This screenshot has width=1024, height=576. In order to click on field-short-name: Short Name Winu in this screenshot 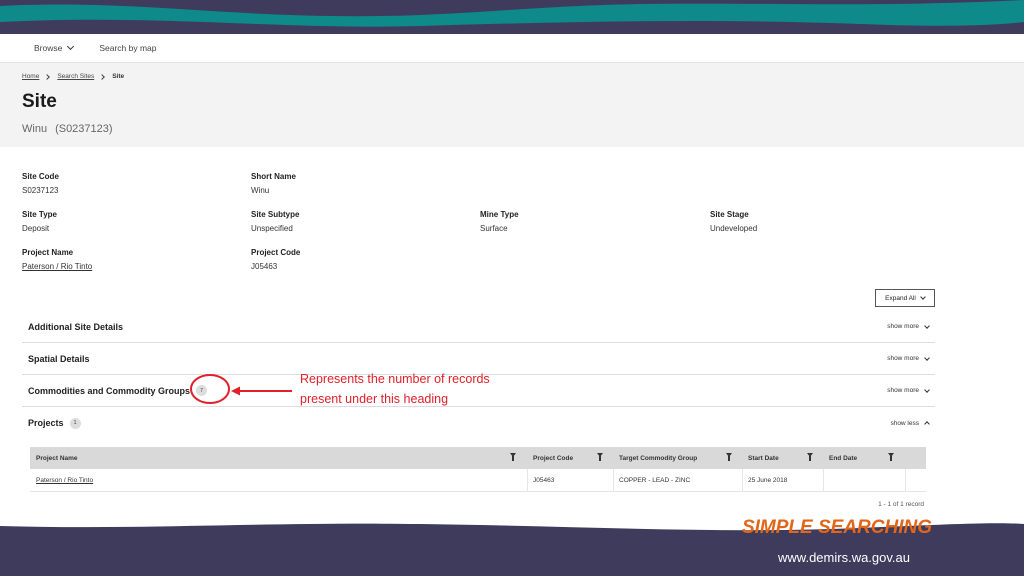, I will do `click(273, 183)`.